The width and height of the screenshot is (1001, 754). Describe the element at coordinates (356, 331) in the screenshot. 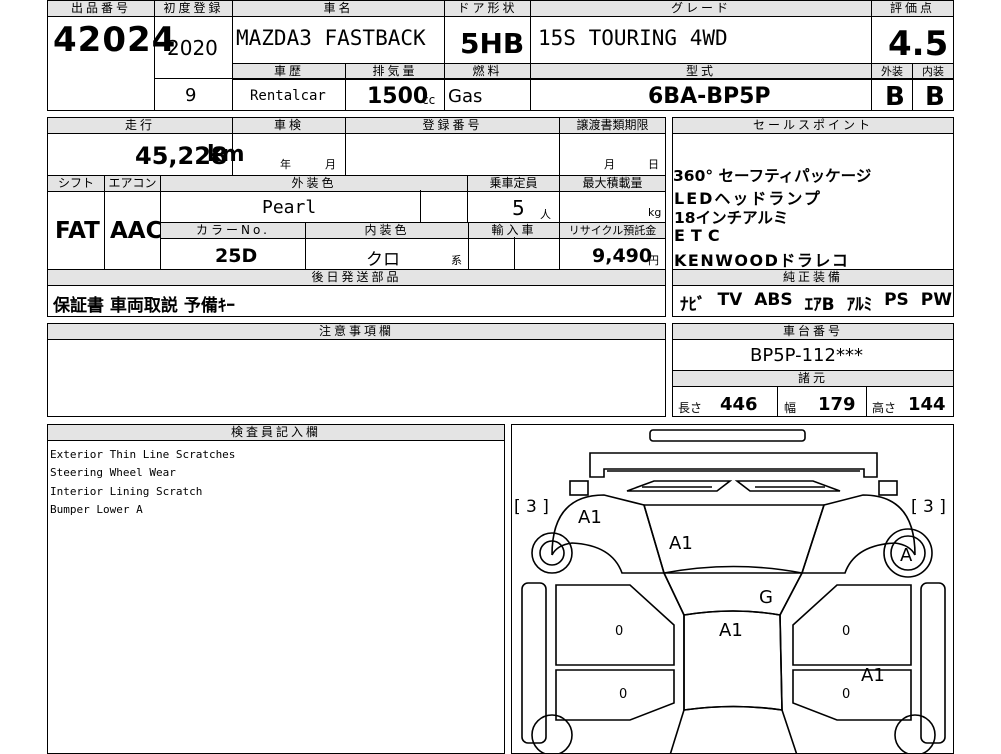

I see `notes-header: 注意事項欄` at that location.